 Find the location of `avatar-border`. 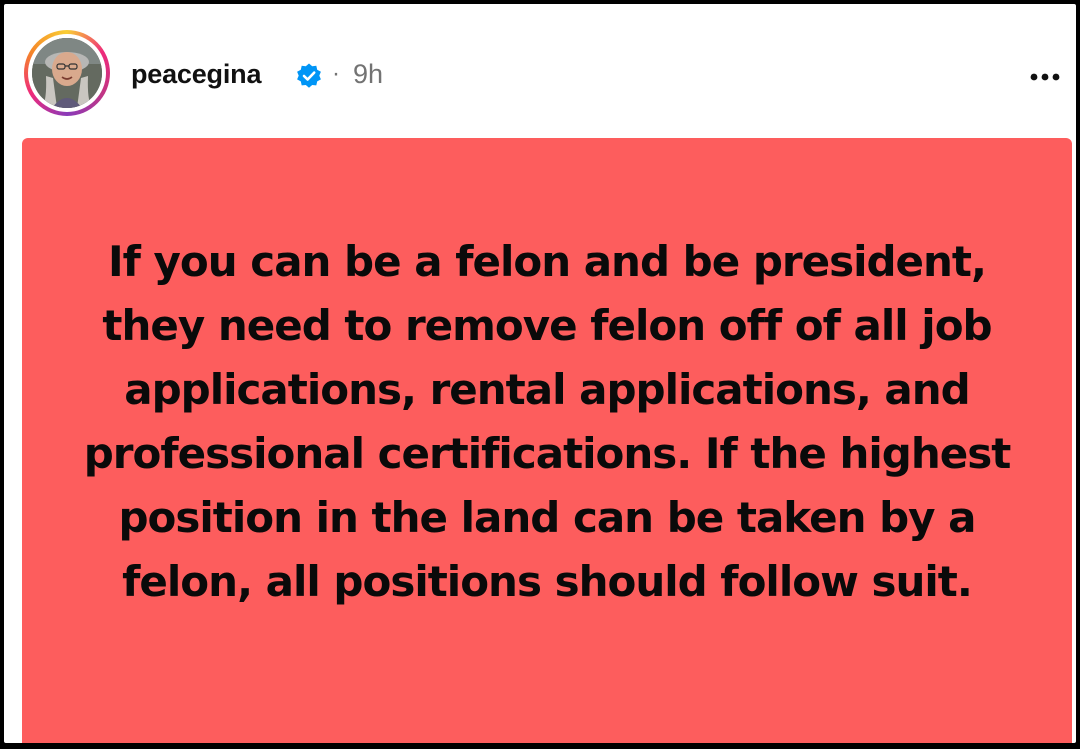

avatar-border is located at coordinates (67, 73).